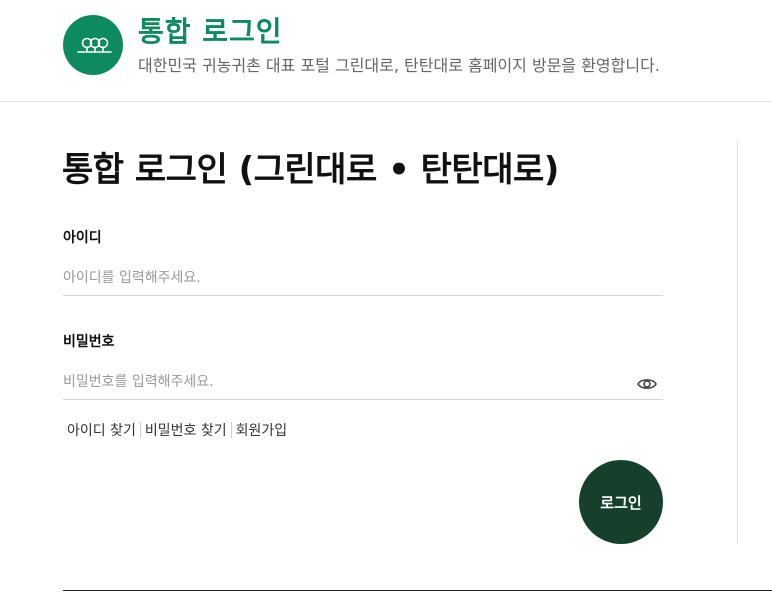  I want to click on password-label: 비밀번호, so click(89, 342).